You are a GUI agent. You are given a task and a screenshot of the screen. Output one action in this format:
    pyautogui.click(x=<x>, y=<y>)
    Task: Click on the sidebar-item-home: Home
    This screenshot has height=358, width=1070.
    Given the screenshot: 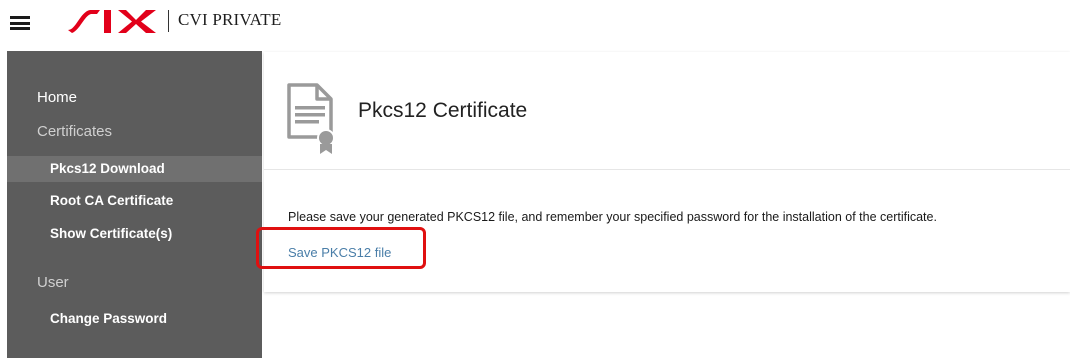 What is the action you would take?
    pyautogui.click(x=57, y=97)
    